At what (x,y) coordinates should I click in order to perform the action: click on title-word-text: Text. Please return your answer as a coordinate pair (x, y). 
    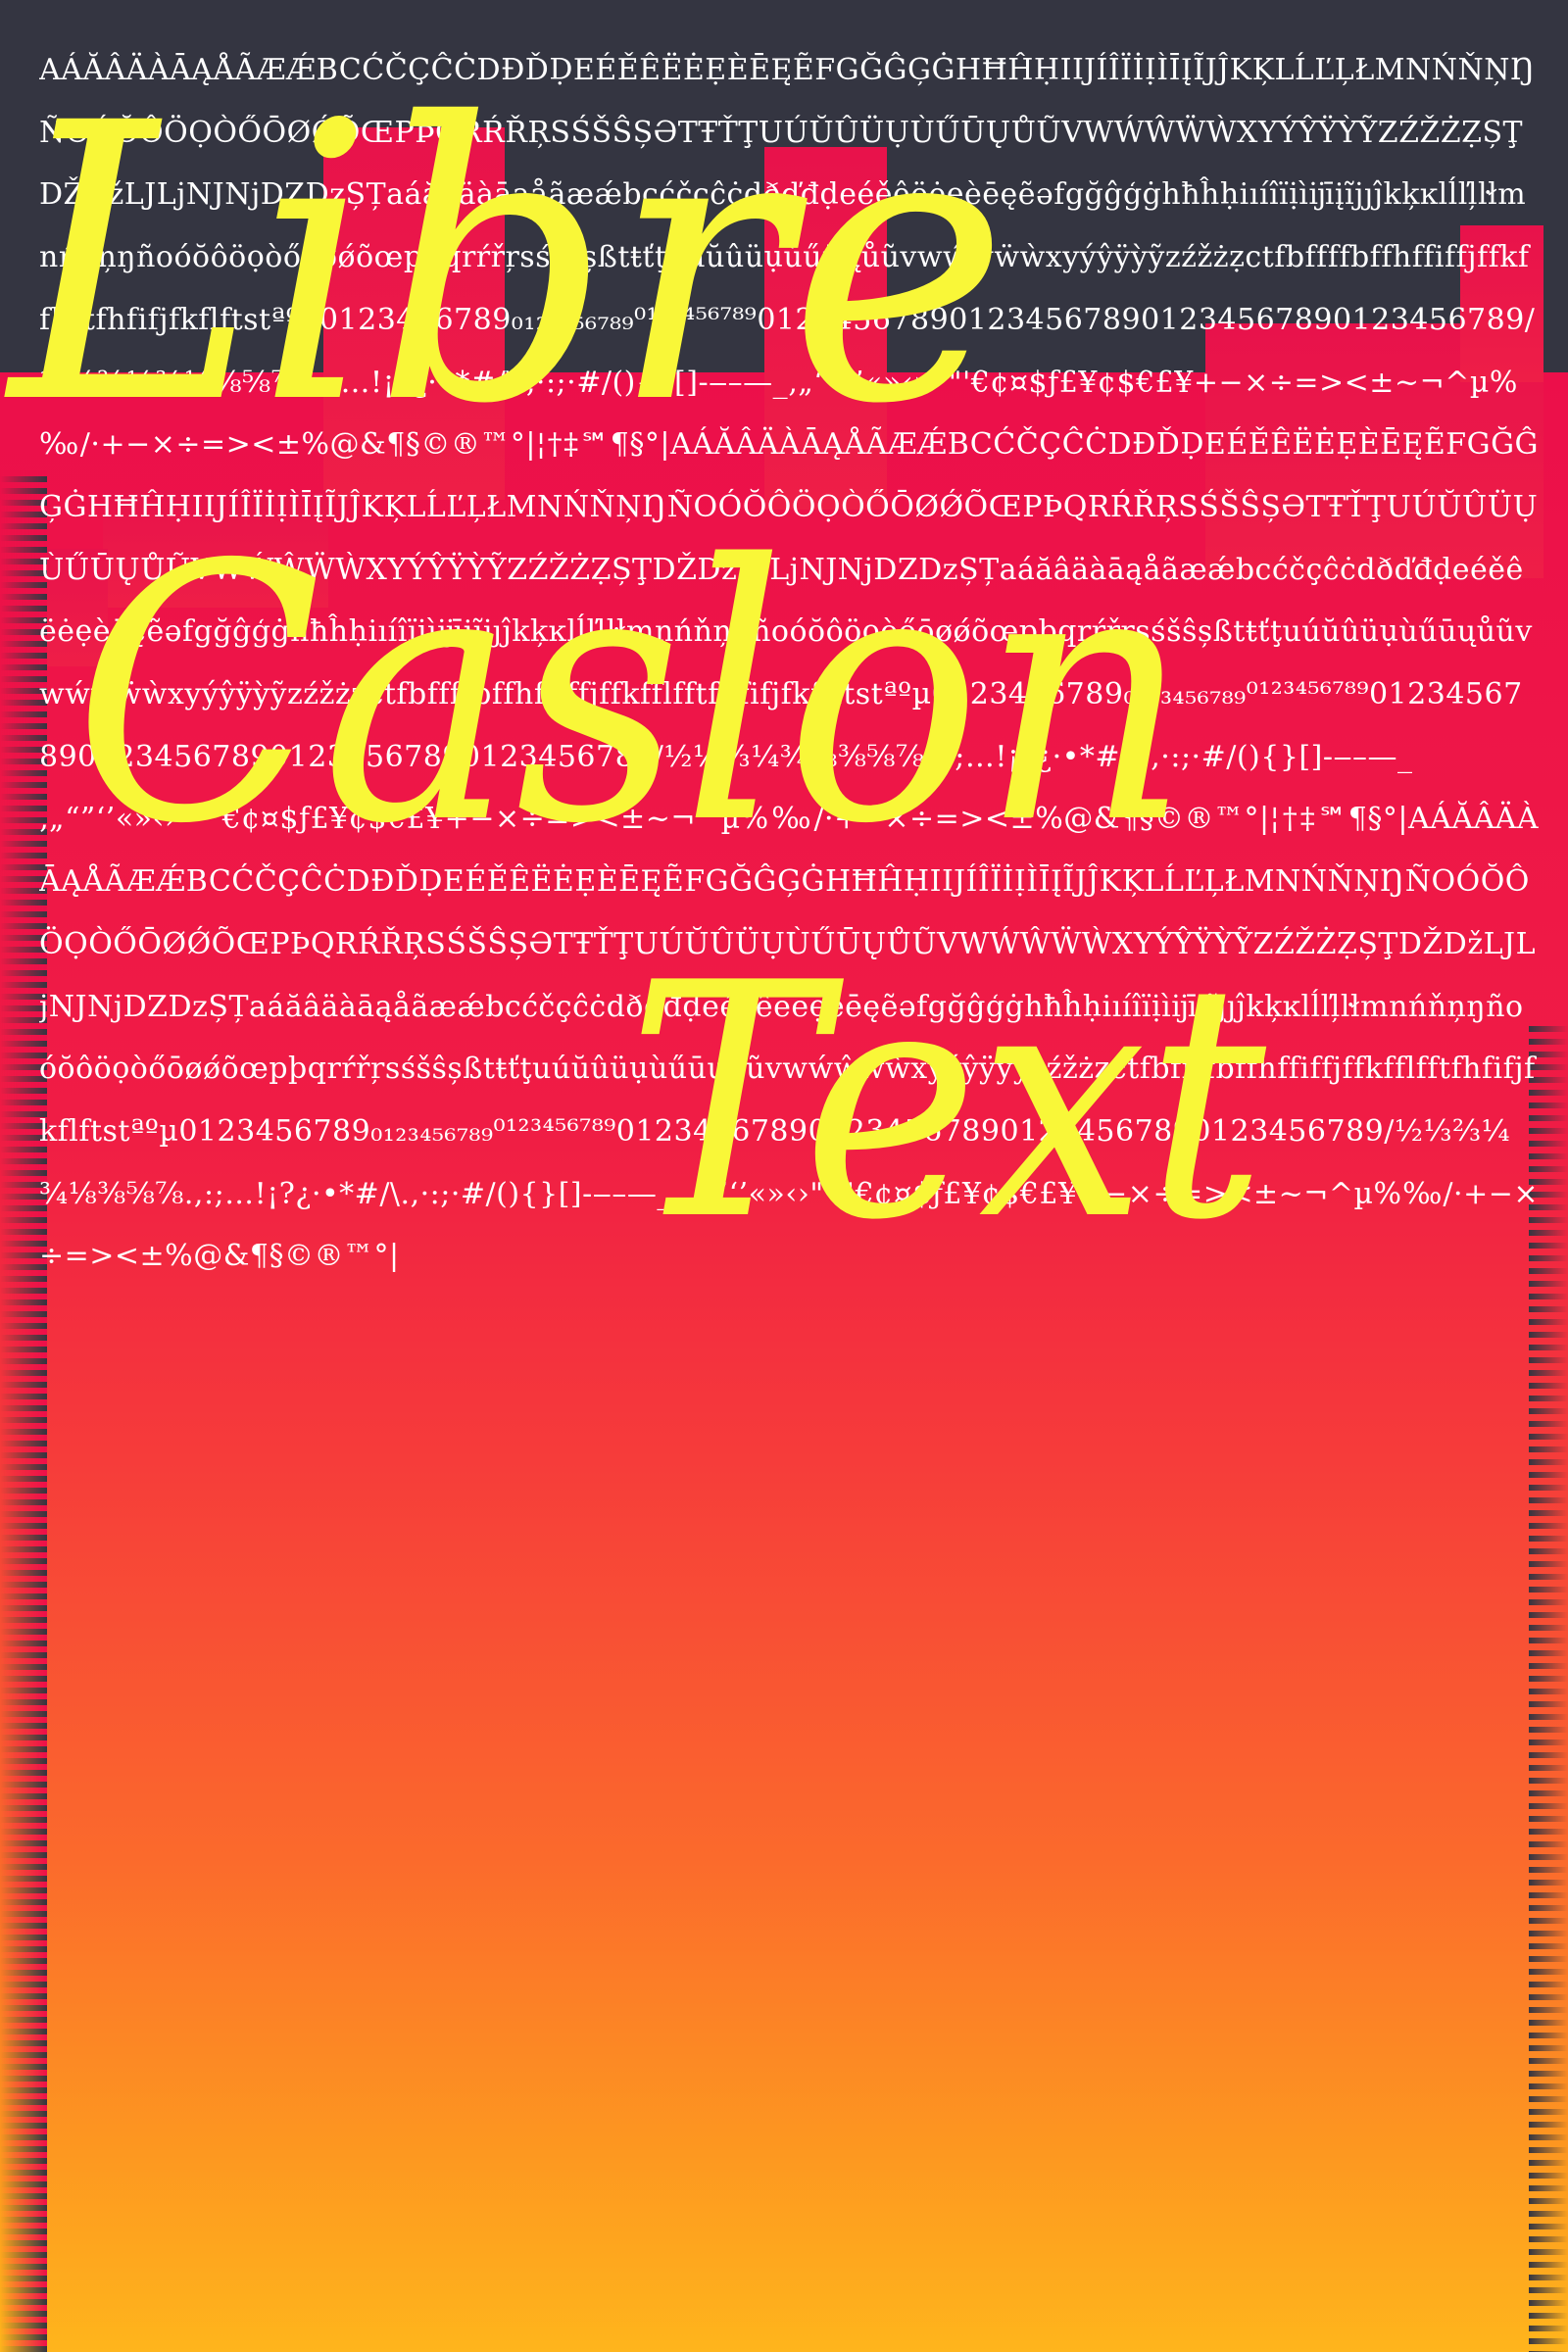
    Looking at the image, I should click on (946, 1102).